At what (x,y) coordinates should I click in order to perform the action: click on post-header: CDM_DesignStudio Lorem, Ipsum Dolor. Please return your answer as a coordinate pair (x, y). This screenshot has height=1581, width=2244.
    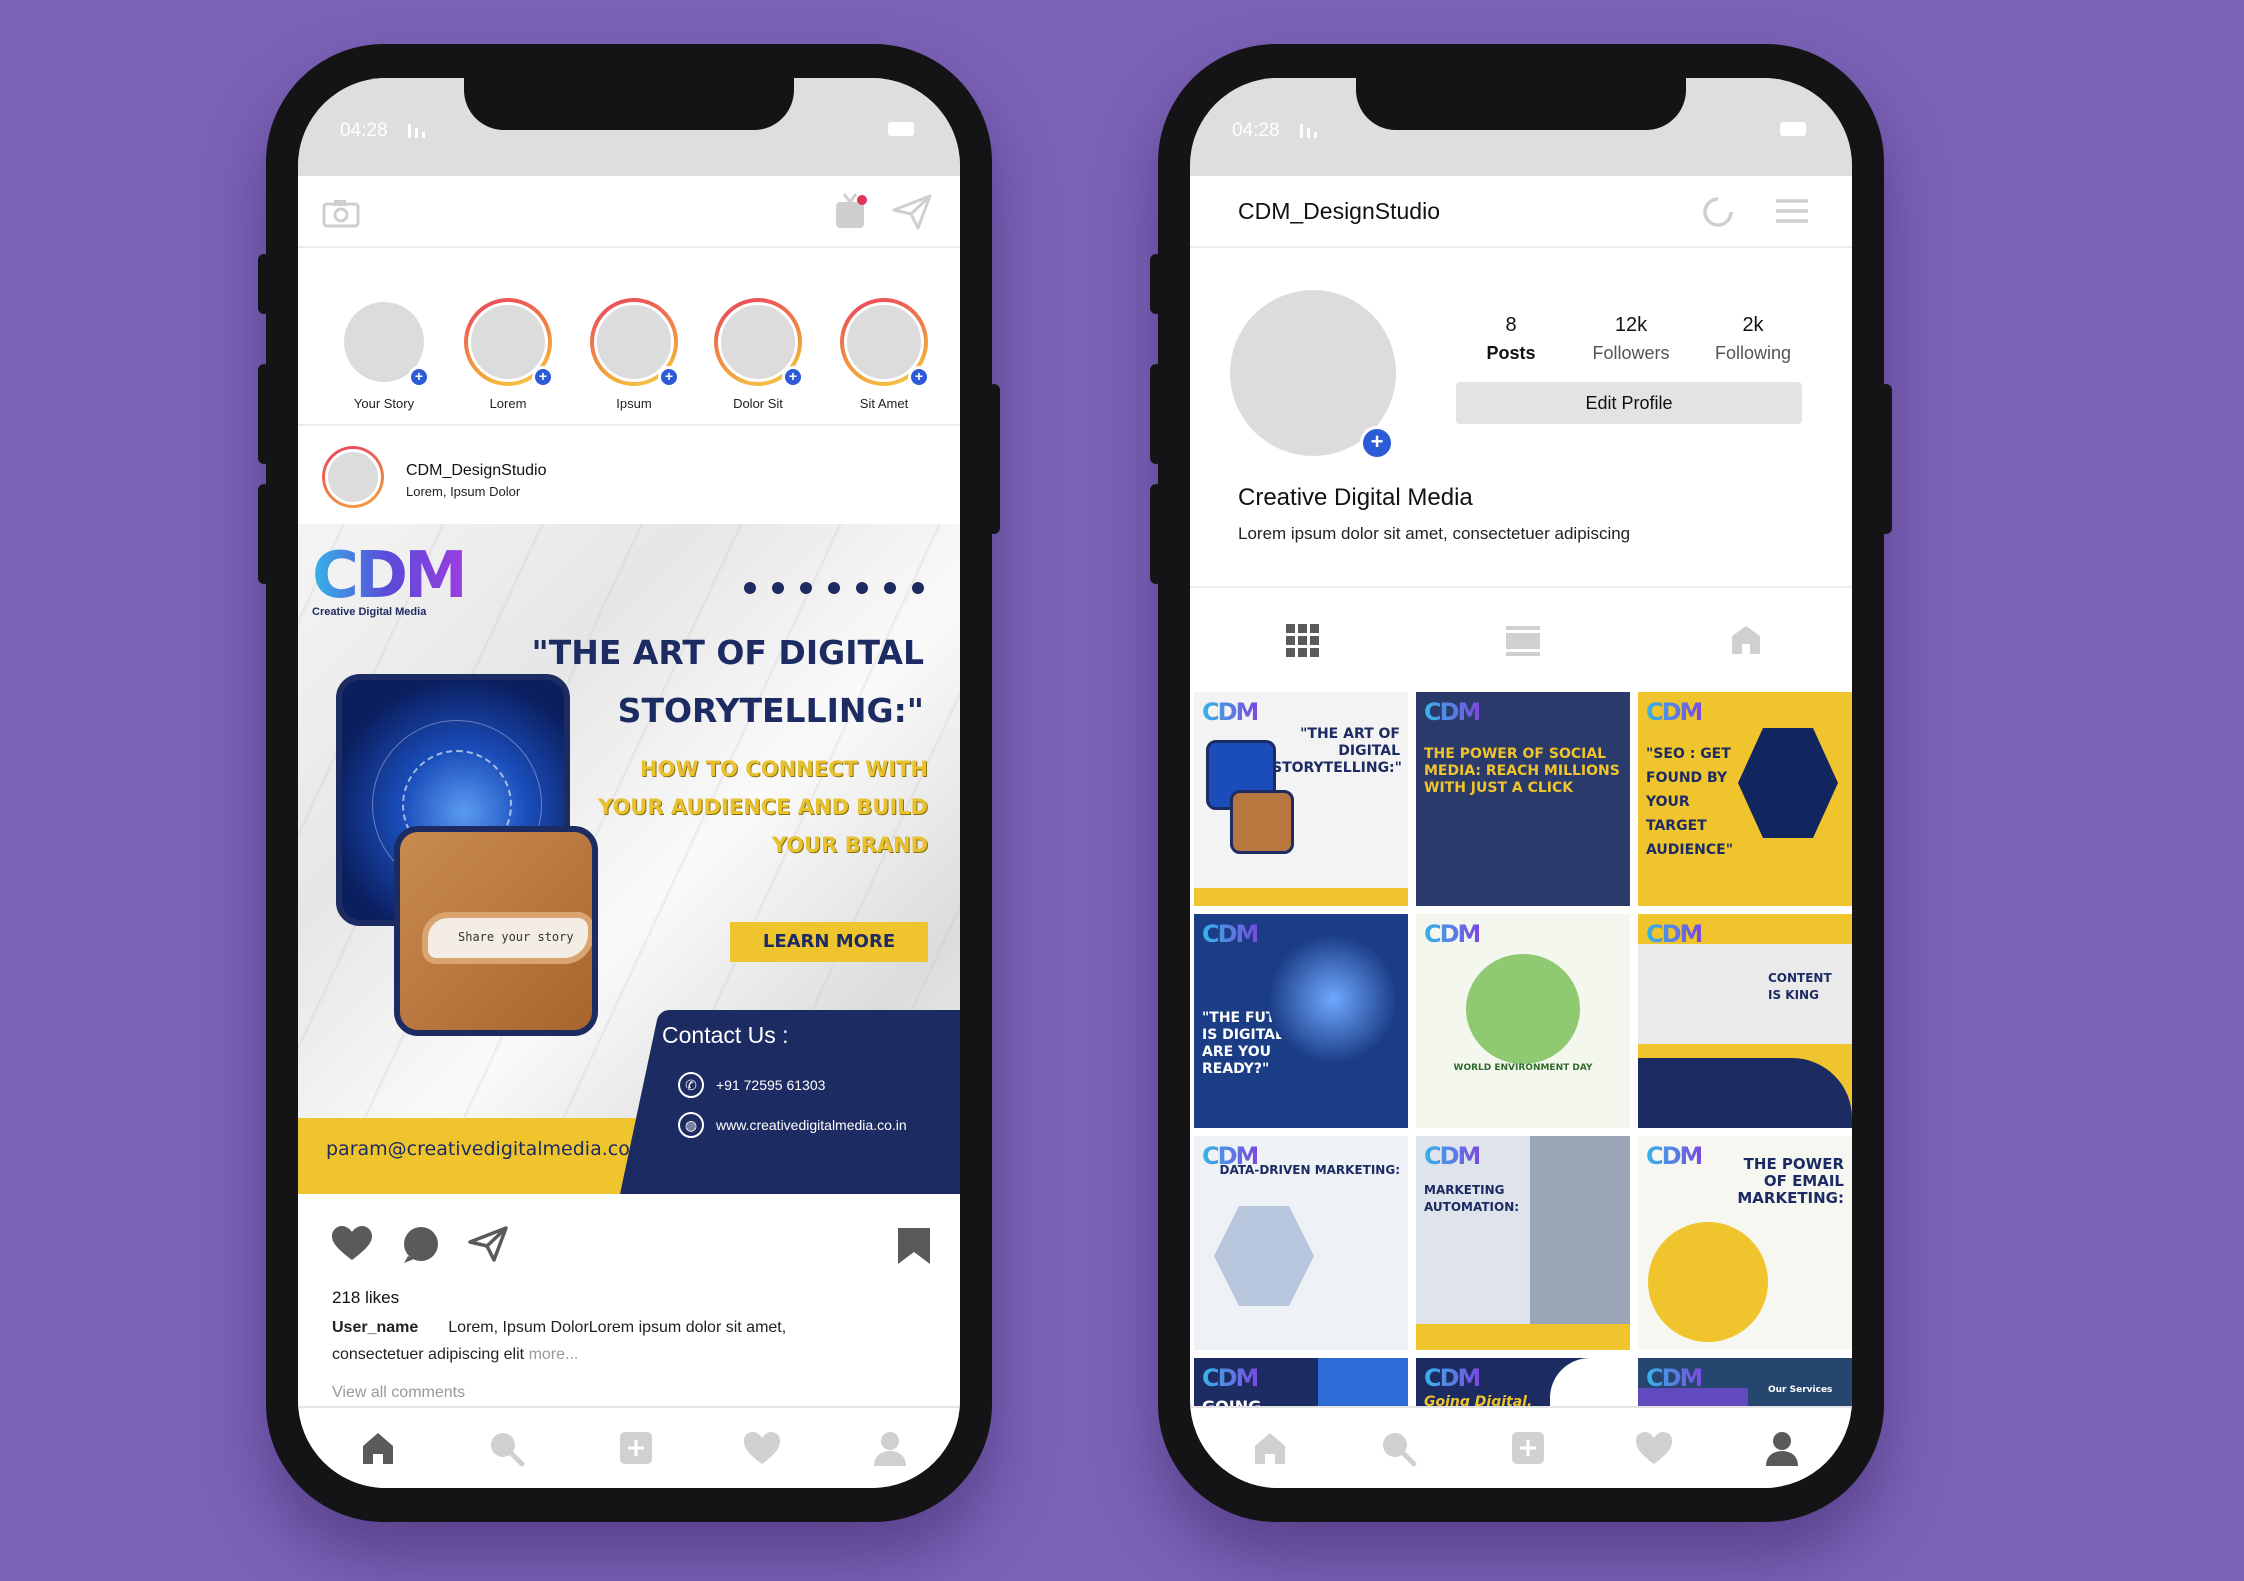
    Looking at the image, I should click on (629, 476).